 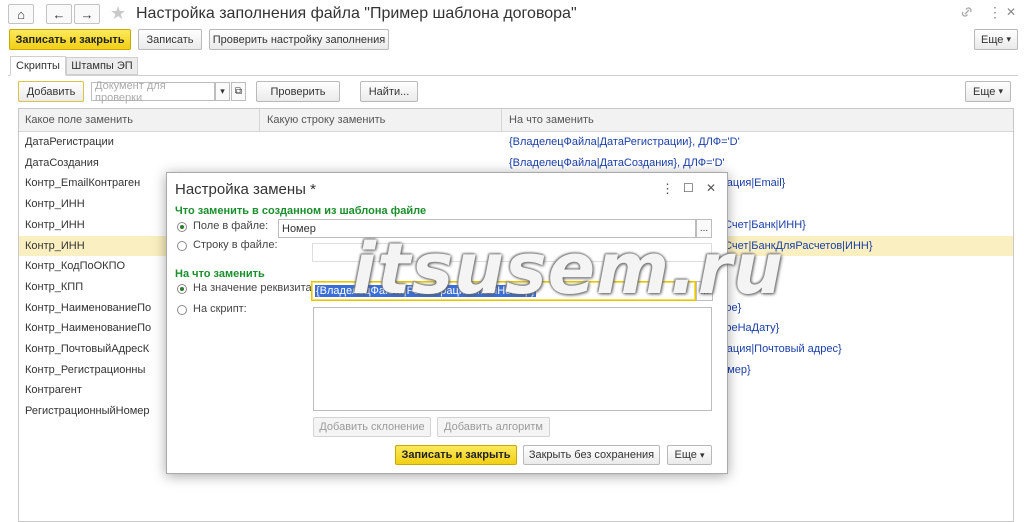 What do you see at coordinates (220, 274) in the screenshot?
I see `section-replace-with: На что заменить` at bounding box center [220, 274].